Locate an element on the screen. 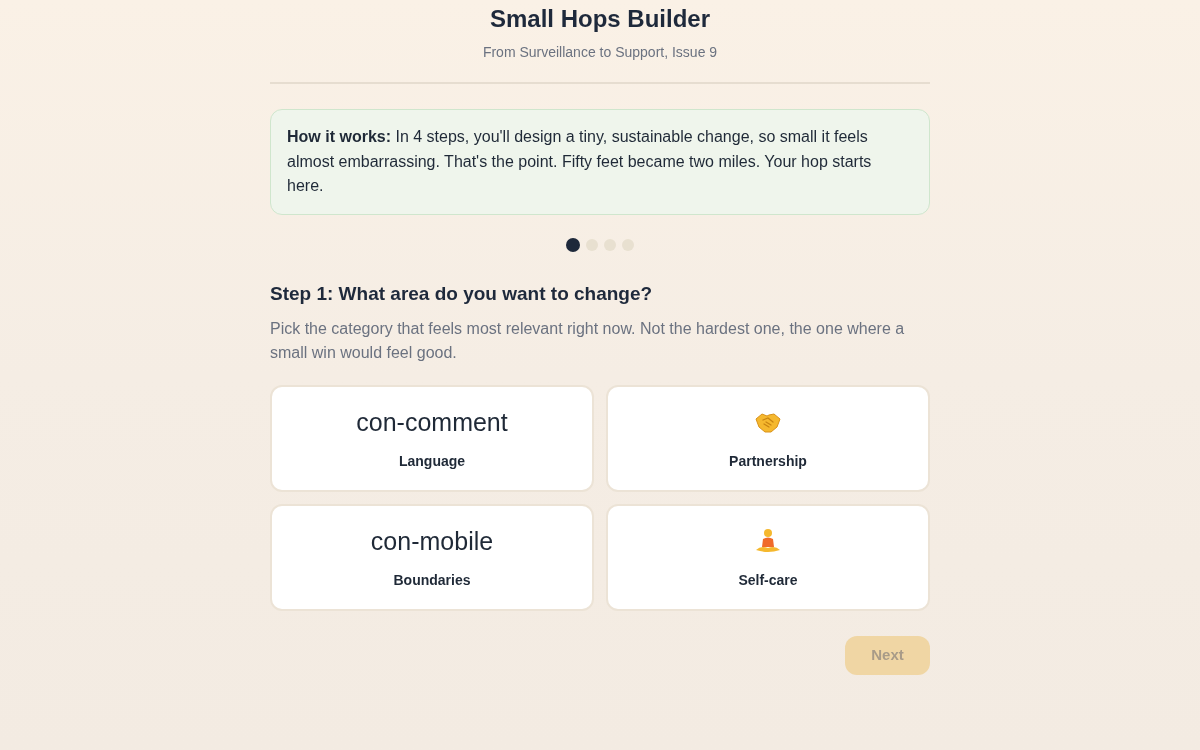 This screenshot has width=1200, height=750. category-card: con-comment Language is located at coordinates (432, 438).